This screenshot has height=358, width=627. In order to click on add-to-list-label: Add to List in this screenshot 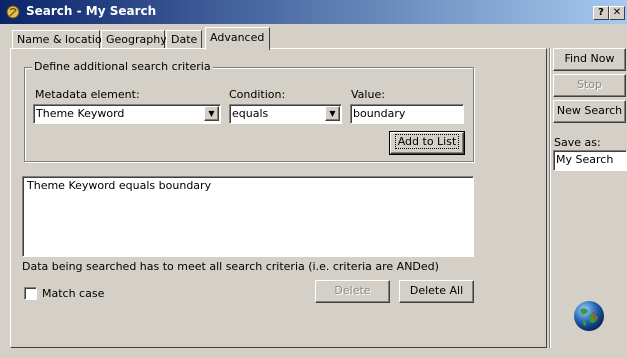, I will do `click(427, 141)`.